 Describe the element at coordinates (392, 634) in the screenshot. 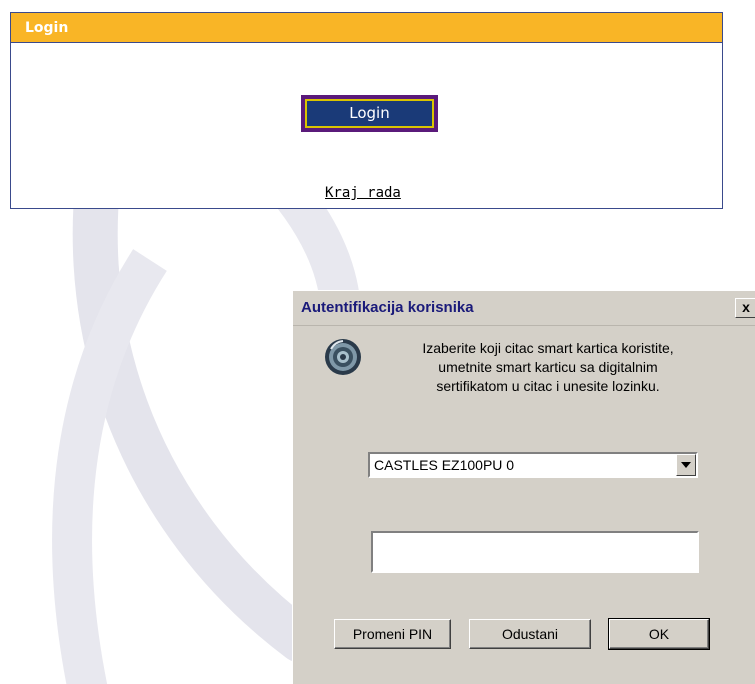

I see `change-pin-button: Promeni PIN` at that location.